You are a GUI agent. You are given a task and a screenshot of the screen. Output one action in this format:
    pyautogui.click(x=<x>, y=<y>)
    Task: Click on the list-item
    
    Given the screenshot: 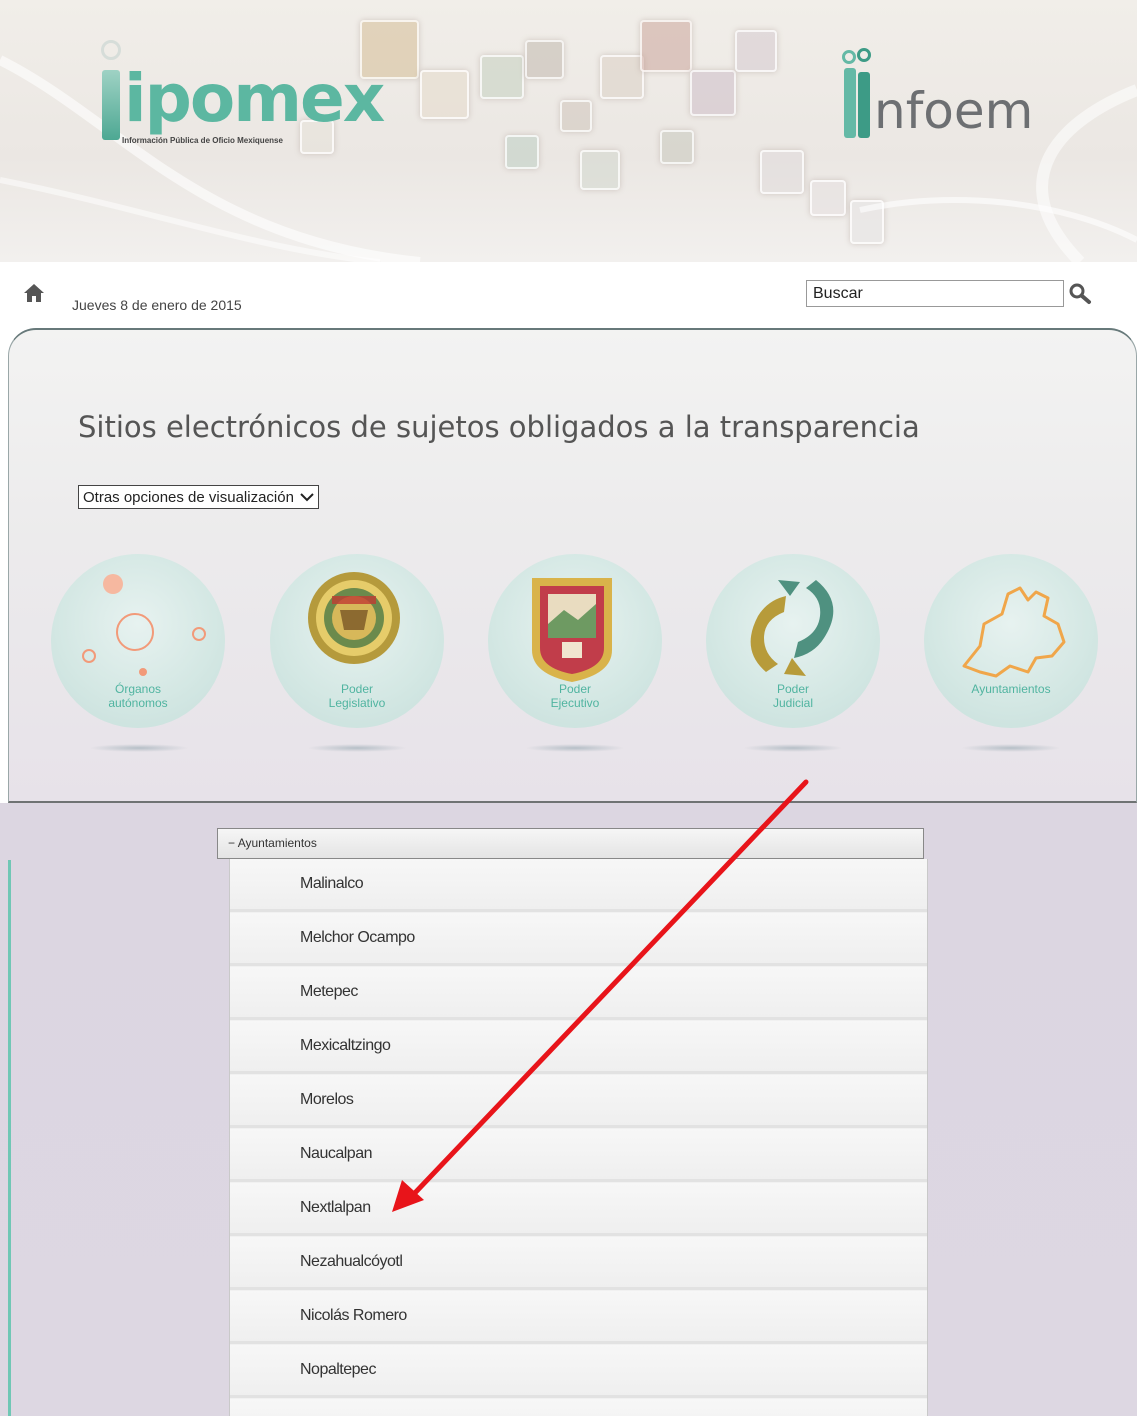 What is the action you would take?
    pyautogui.click(x=578, y=1407)
    